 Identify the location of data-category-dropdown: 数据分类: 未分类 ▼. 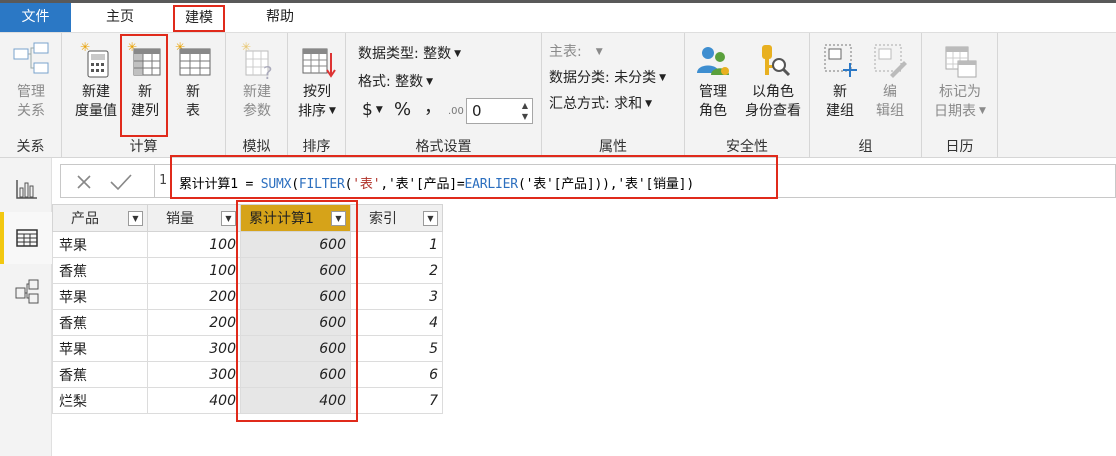
(607, 78).